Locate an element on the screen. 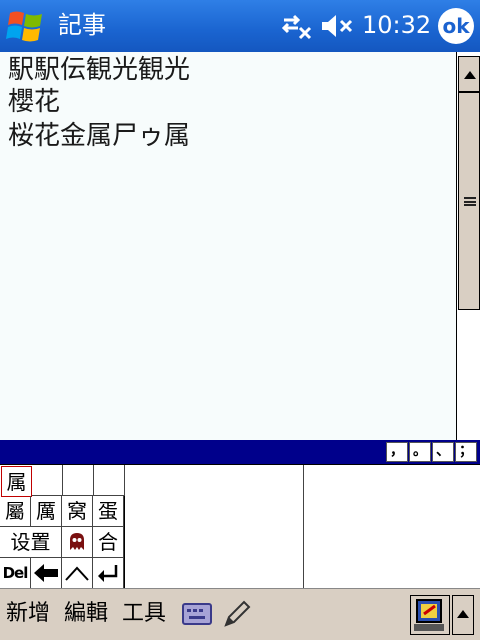  ghost-button is located at coordinates (77, 542).